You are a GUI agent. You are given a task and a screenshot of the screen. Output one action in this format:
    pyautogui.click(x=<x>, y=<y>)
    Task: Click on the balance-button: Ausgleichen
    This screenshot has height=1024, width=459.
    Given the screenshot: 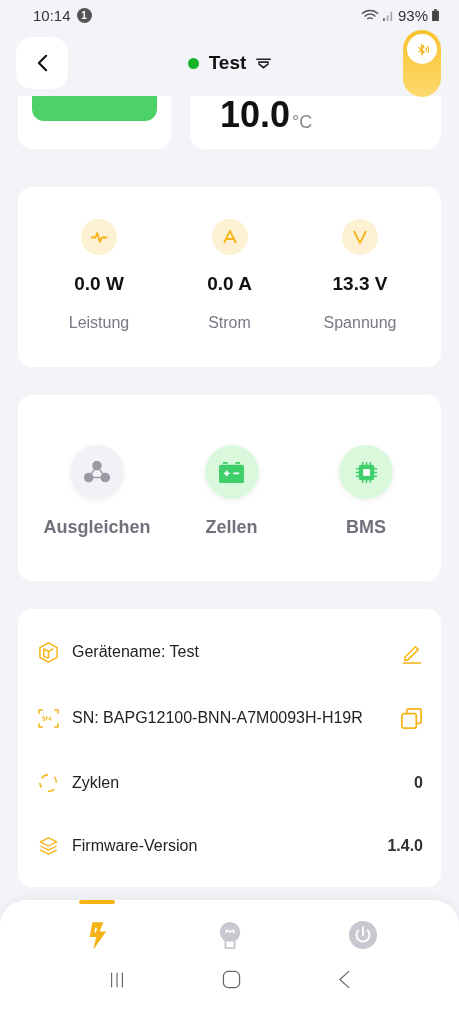 What is the action you would take?
    pyautogui.click(x=97, y=488)
    